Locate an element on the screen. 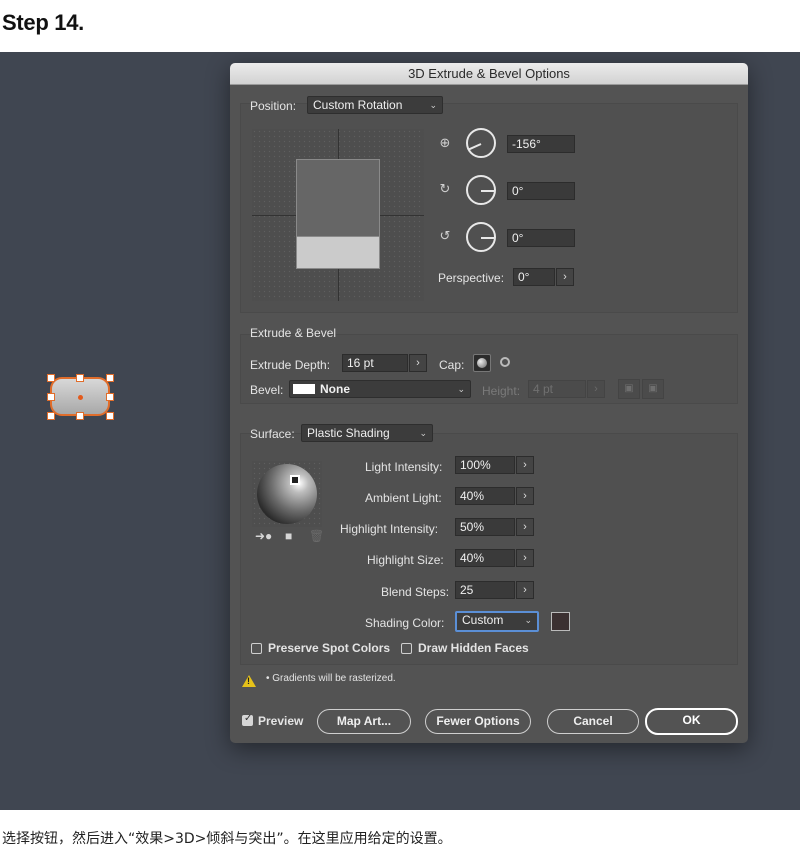  draw-hidden-faces-label: Draw Hidden Faces is located at coordinates (473, 648).